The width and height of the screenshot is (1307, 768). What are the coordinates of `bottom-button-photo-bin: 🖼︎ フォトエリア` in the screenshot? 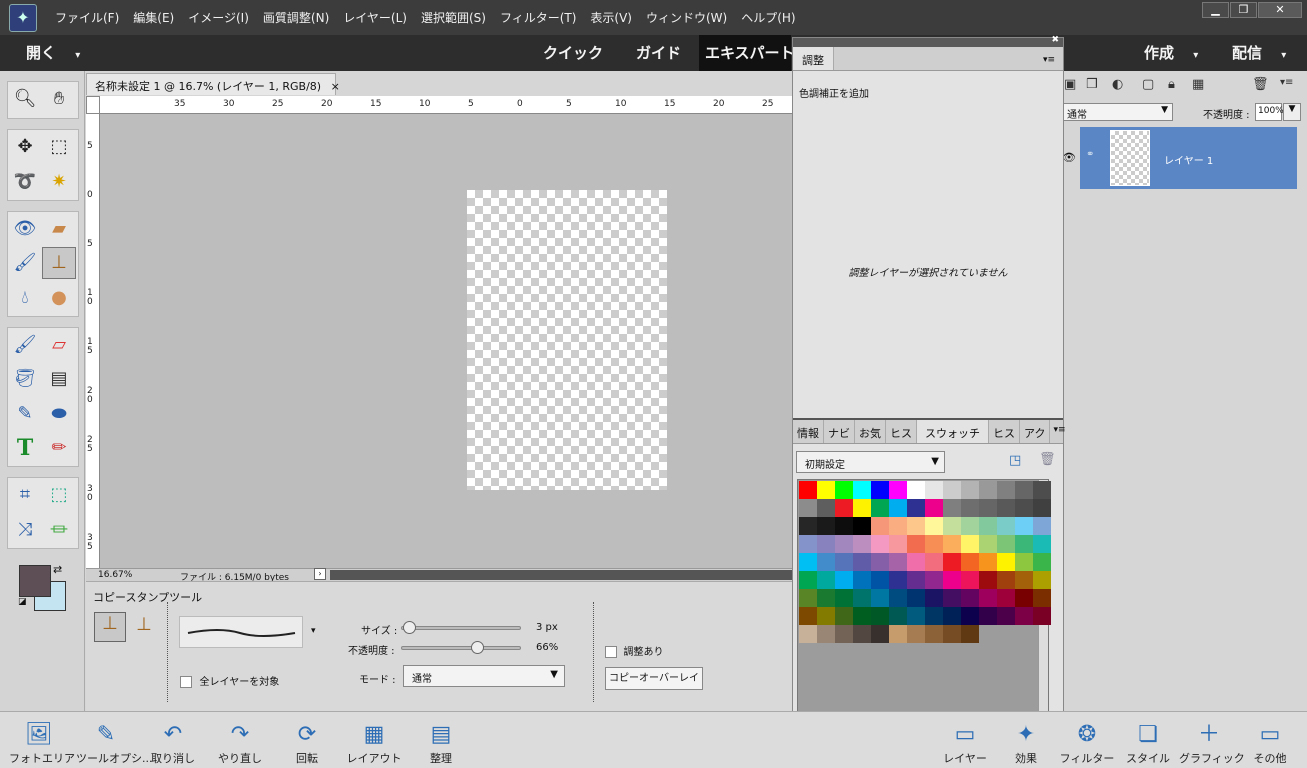 It's located at (42, 743).